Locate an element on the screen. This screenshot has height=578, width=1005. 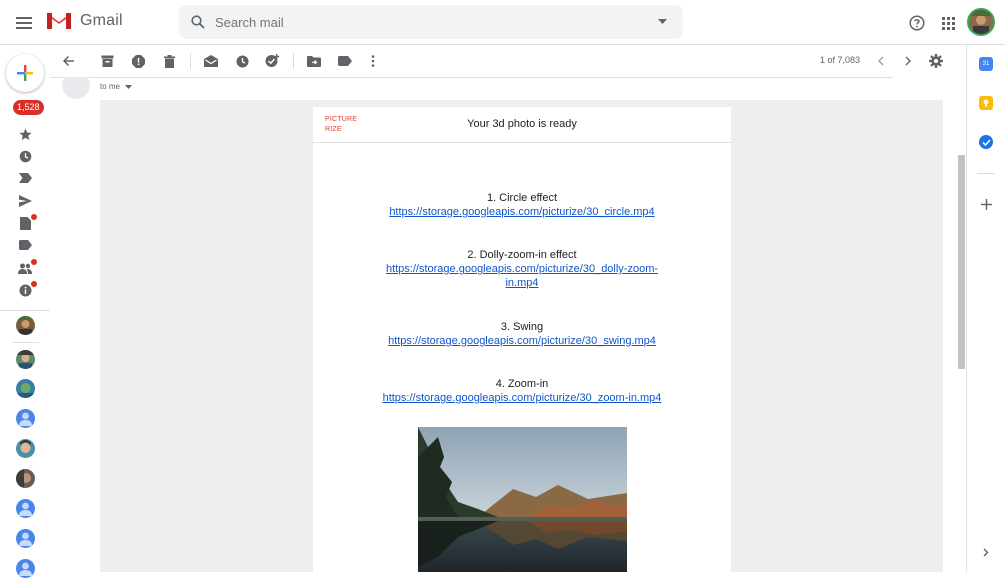
gmail-logo: Gmail is located at coordinates (84, 20).